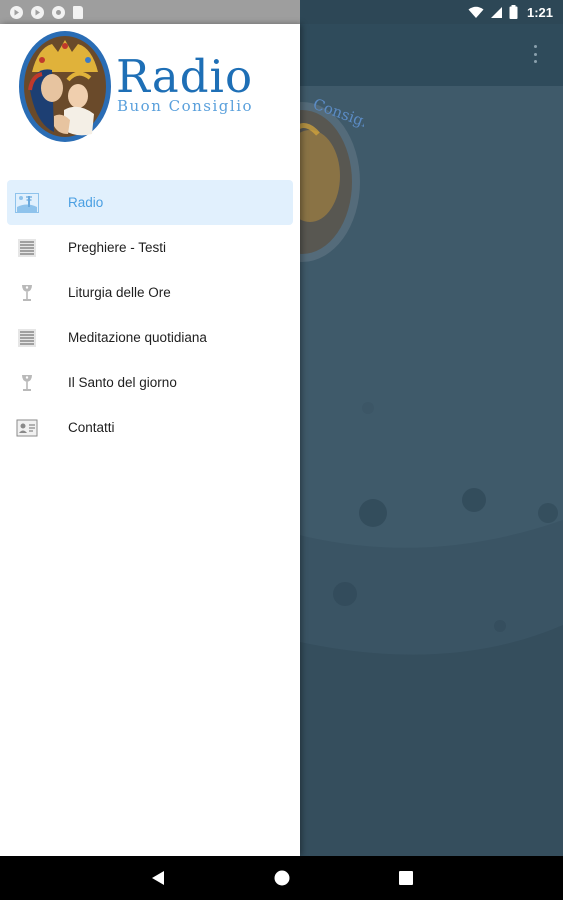  Describe the element at coordinates (91, 427) in the screenshot. I see `menu-item-label: Contatti` at that location.